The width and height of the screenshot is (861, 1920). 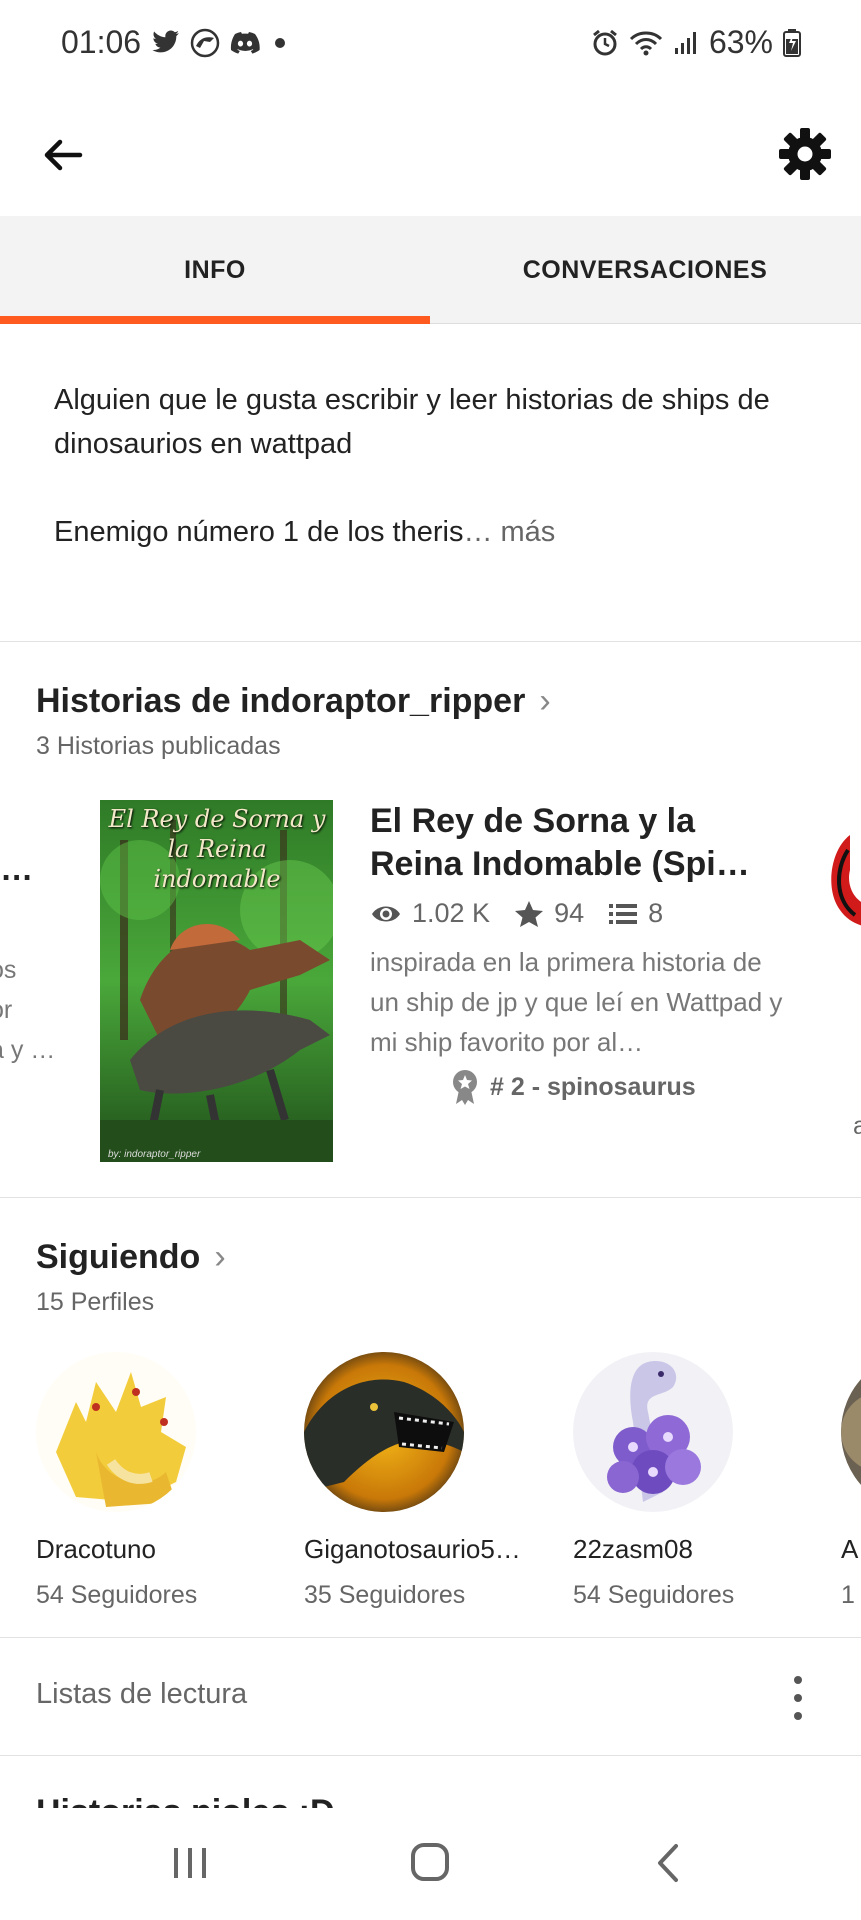 What do you see at coordinates (740, 42) in the screenshot?
I see `battery-percentage: 63%` at bounding box center [740, 42].